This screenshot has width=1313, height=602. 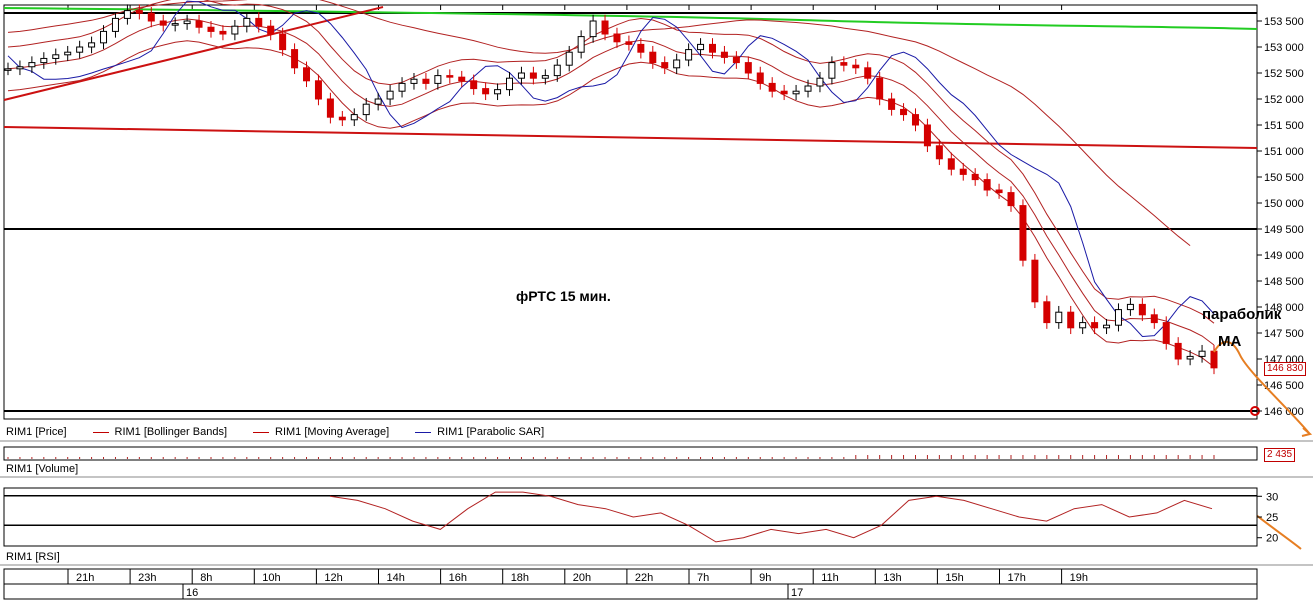 What do you see at coordinates (582, 578) in the screenshot?
I see `time-label: 20h` at bounding box center [582, 578].